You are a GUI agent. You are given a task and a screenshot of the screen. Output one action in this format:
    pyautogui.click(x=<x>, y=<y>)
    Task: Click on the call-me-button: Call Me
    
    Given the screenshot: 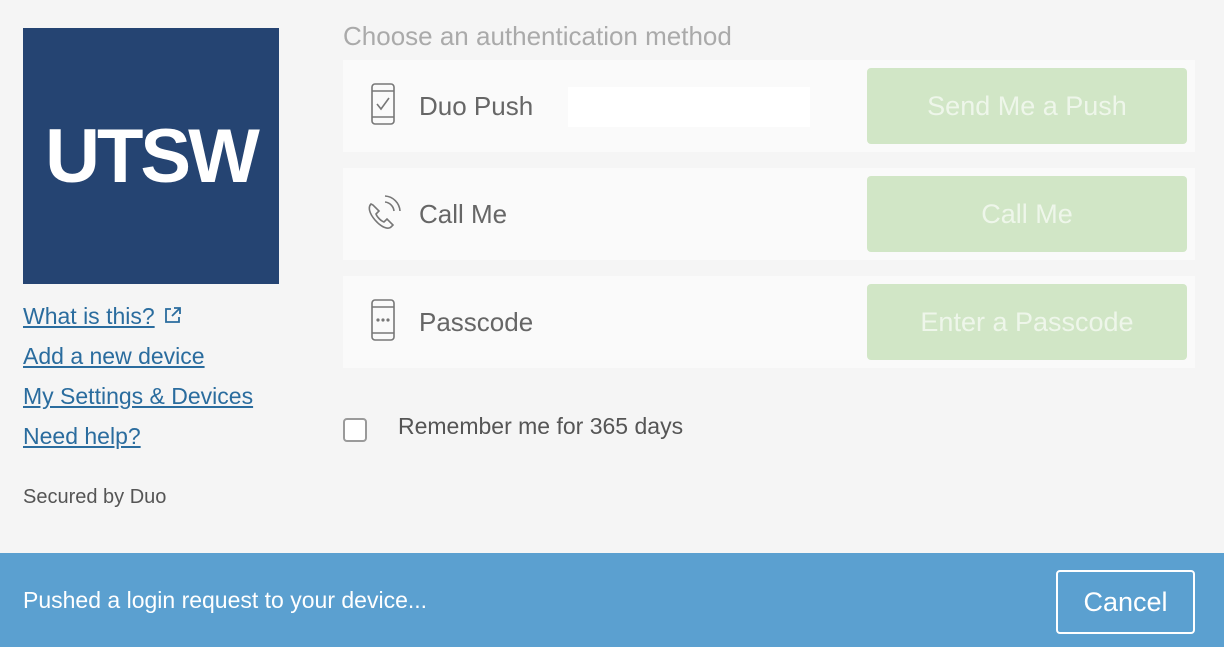 What is the action you would take?
    pyautogui.click(x=1027, y=214)
    